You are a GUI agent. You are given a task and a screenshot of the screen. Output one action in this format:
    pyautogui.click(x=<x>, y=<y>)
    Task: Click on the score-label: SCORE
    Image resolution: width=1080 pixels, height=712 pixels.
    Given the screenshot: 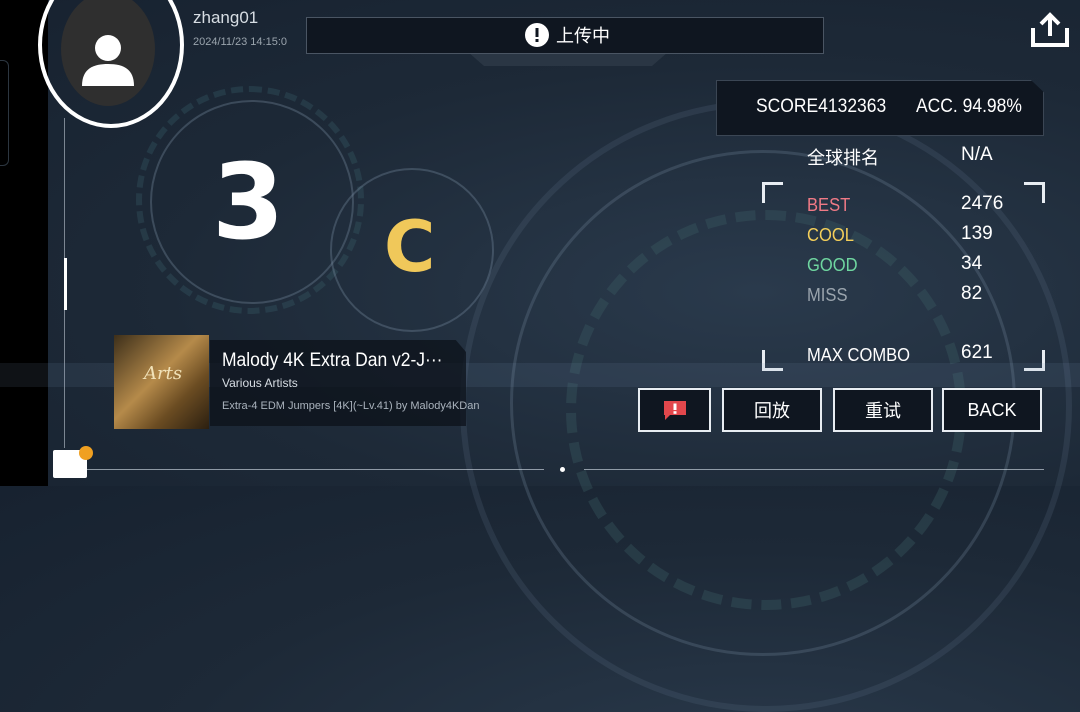 What is the action you would take?
    pyautogui.click(x=787, y=106)
    